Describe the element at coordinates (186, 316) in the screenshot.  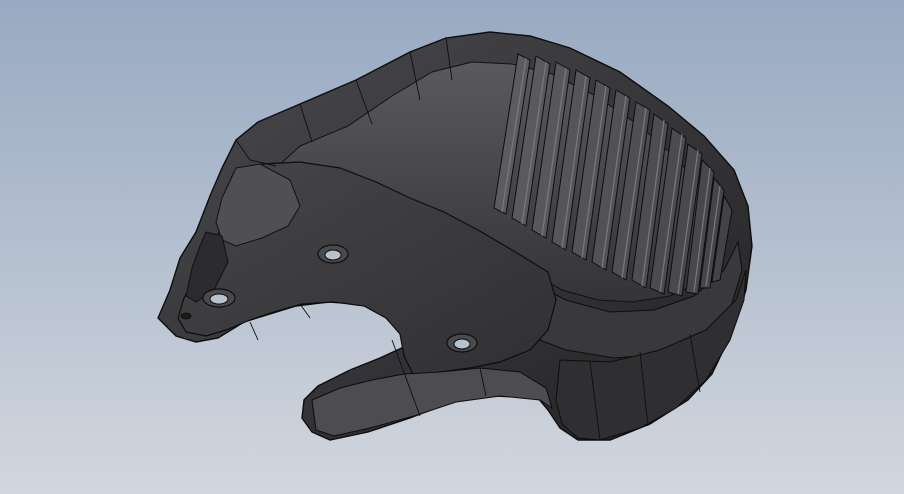
I see `hole-4-icon` at that location.